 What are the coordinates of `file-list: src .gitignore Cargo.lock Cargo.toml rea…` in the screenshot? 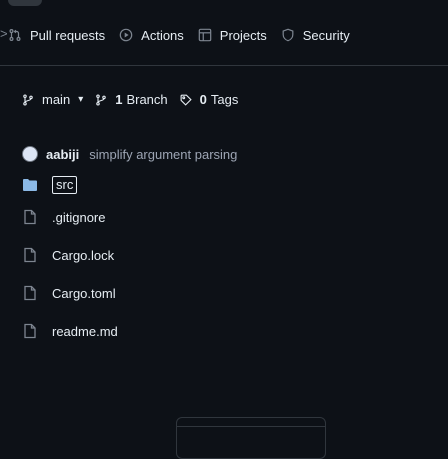 It's located at (70, 261).